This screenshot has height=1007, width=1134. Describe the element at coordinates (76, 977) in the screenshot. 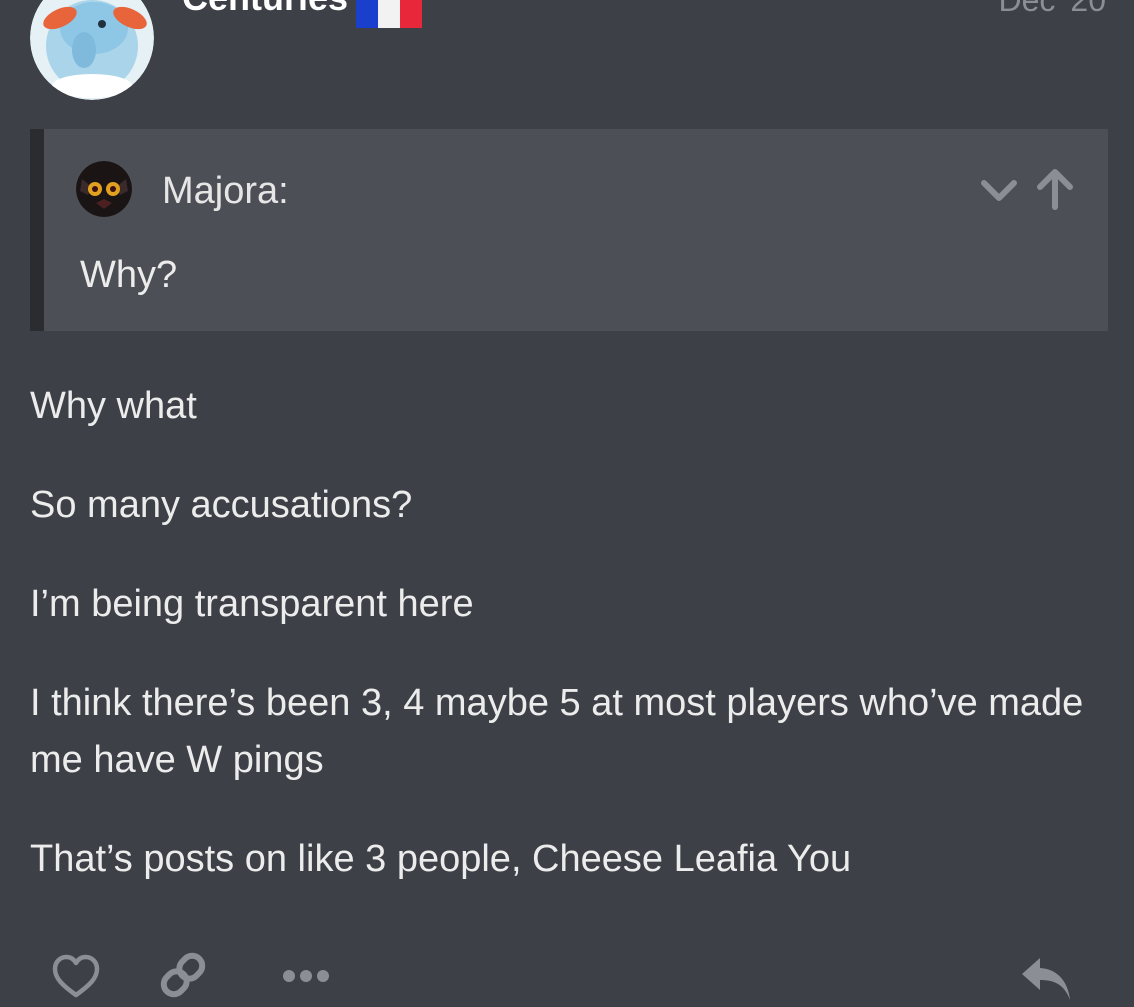

I see `heart-icon` at that location.